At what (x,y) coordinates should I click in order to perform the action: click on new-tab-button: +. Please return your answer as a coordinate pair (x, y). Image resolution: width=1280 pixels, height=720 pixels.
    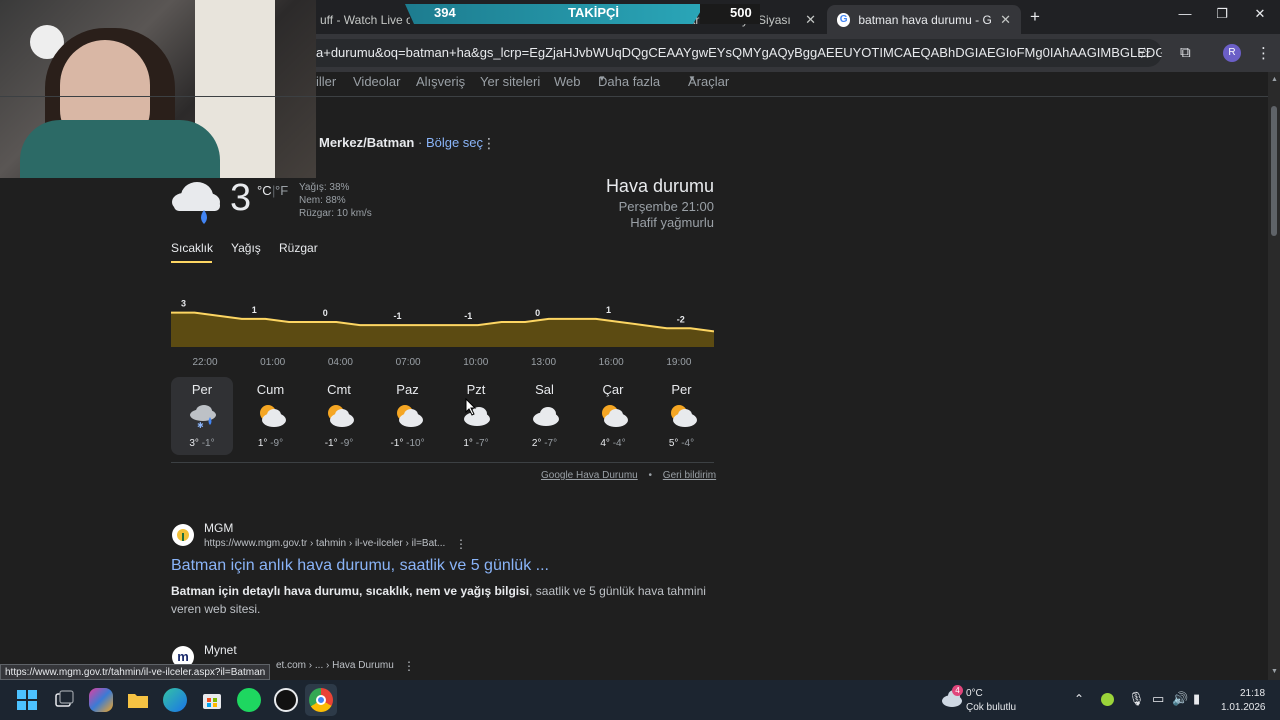
    Looking at the image, I should click on (1035, 17).